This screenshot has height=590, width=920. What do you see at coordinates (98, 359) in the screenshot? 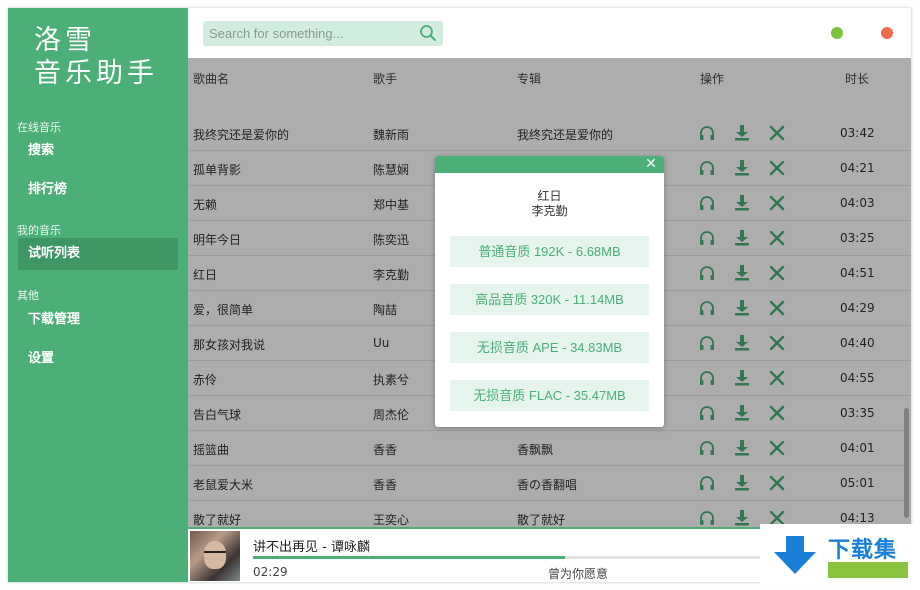
I see `sidebar-item-settings: 设置` at bounding box center [98, 359].